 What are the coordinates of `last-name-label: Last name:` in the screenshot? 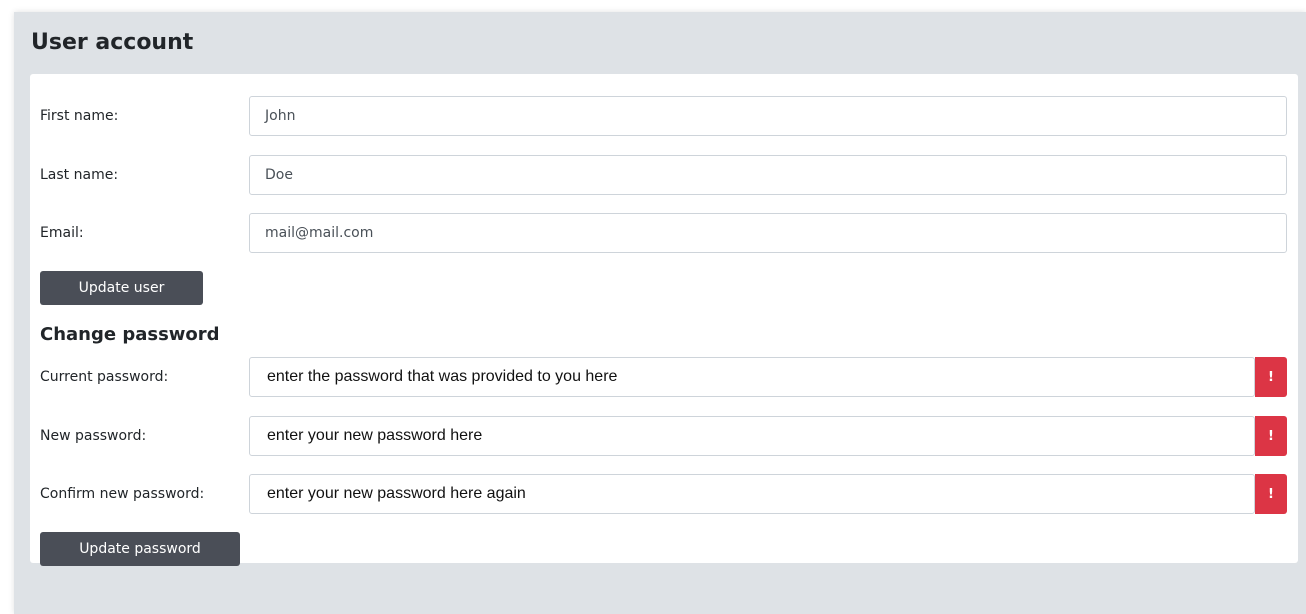 It's located at (79, 175).